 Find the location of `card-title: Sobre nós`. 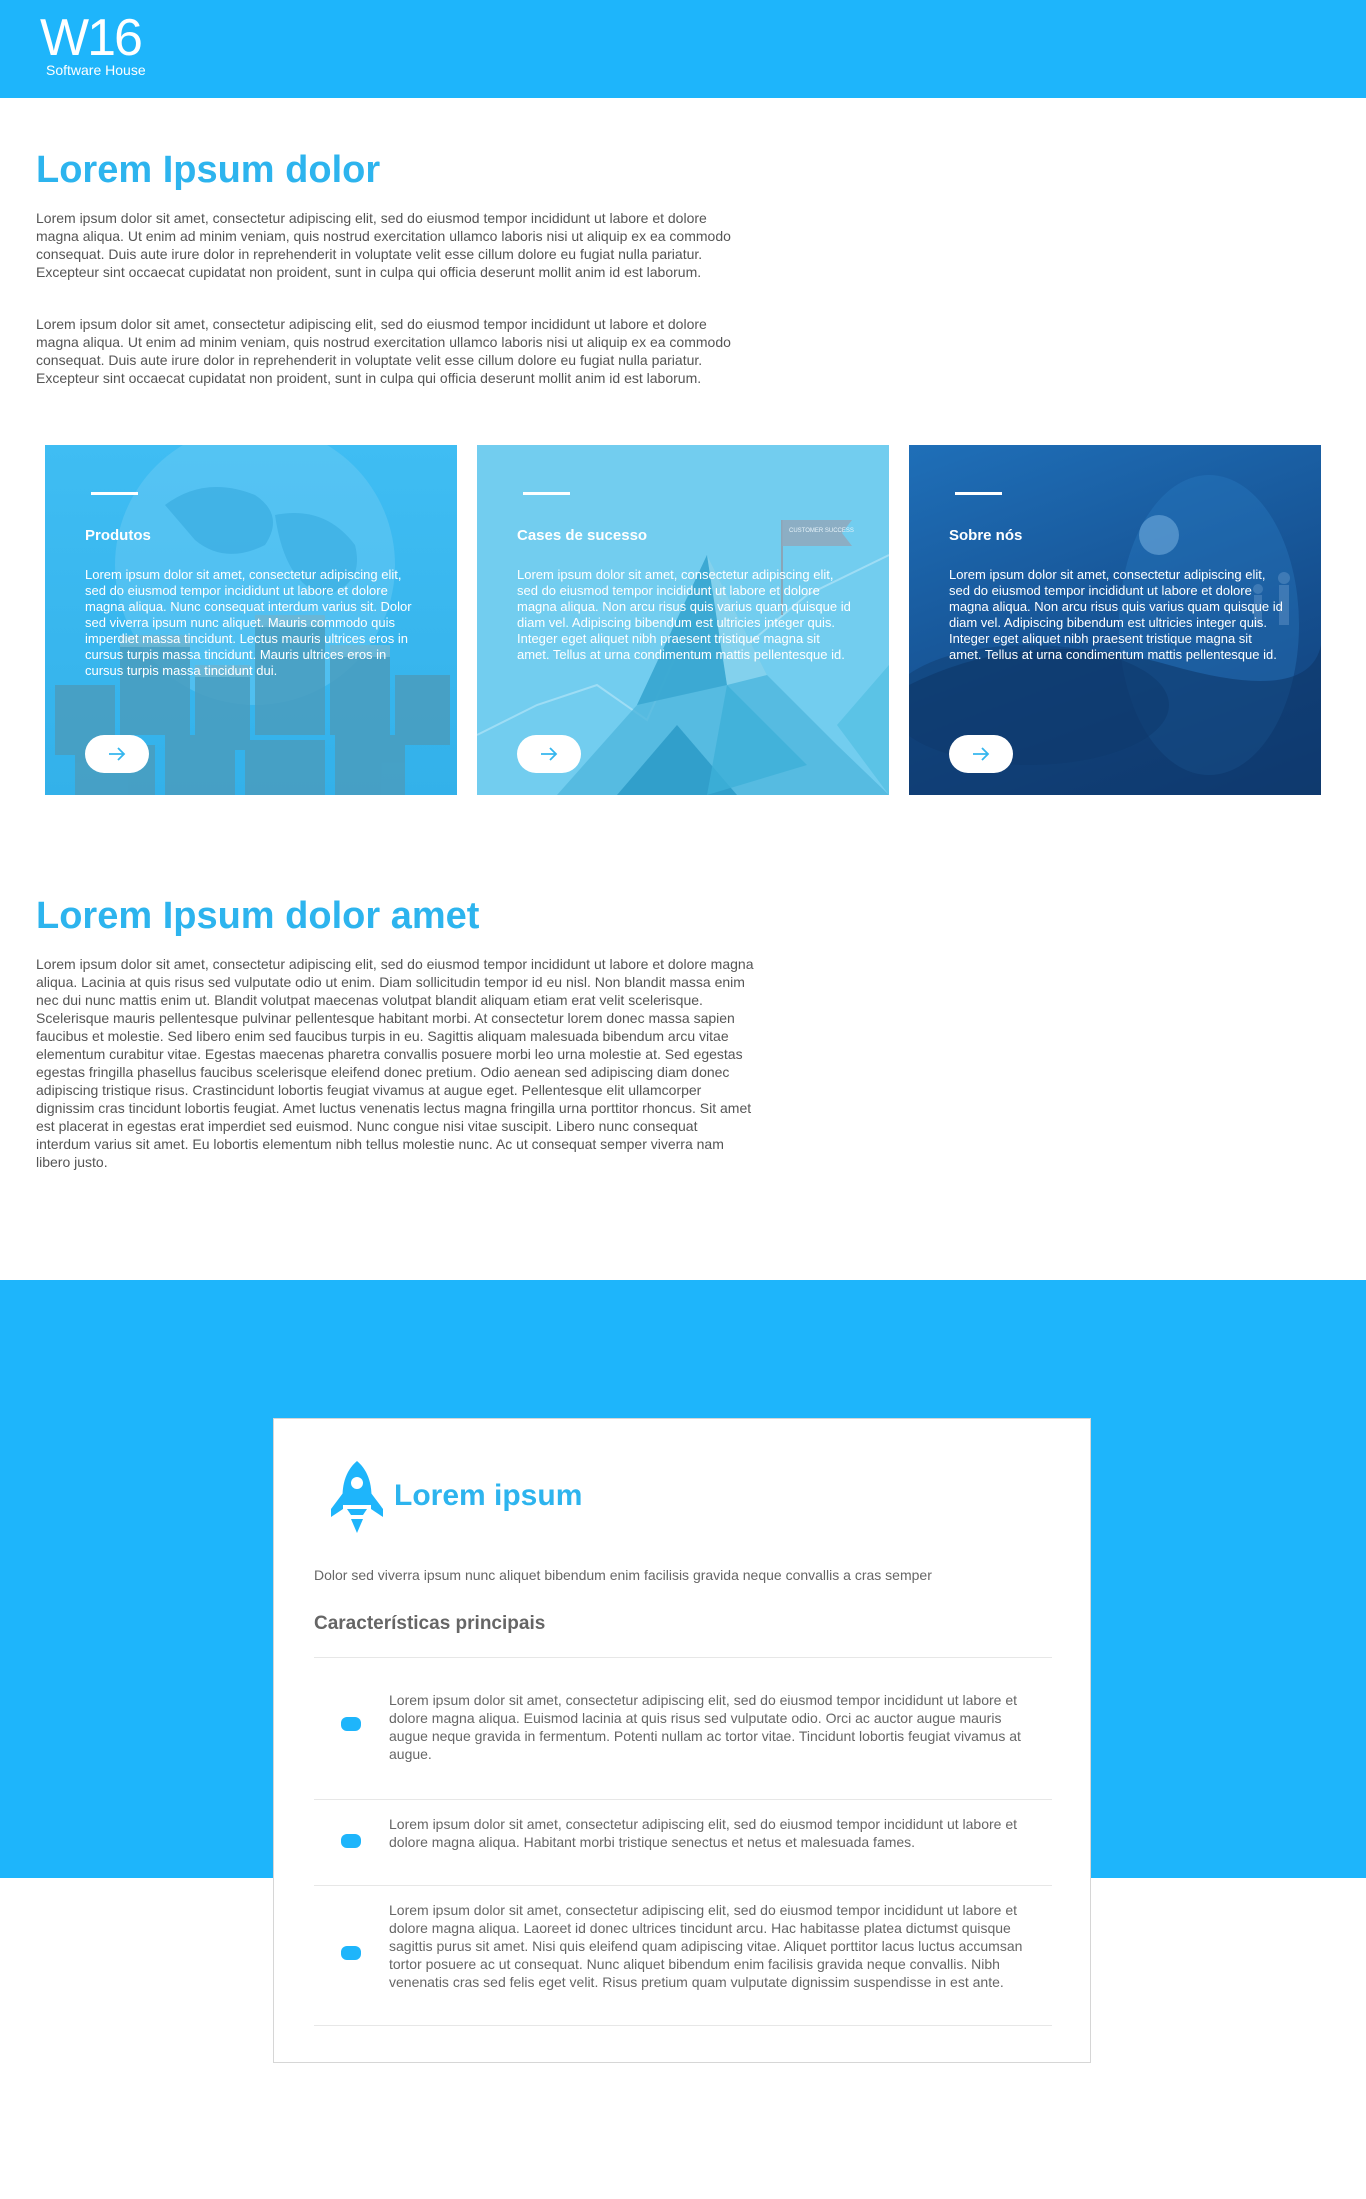

card-title: Sobre nós is located at coordinates (986, 535).